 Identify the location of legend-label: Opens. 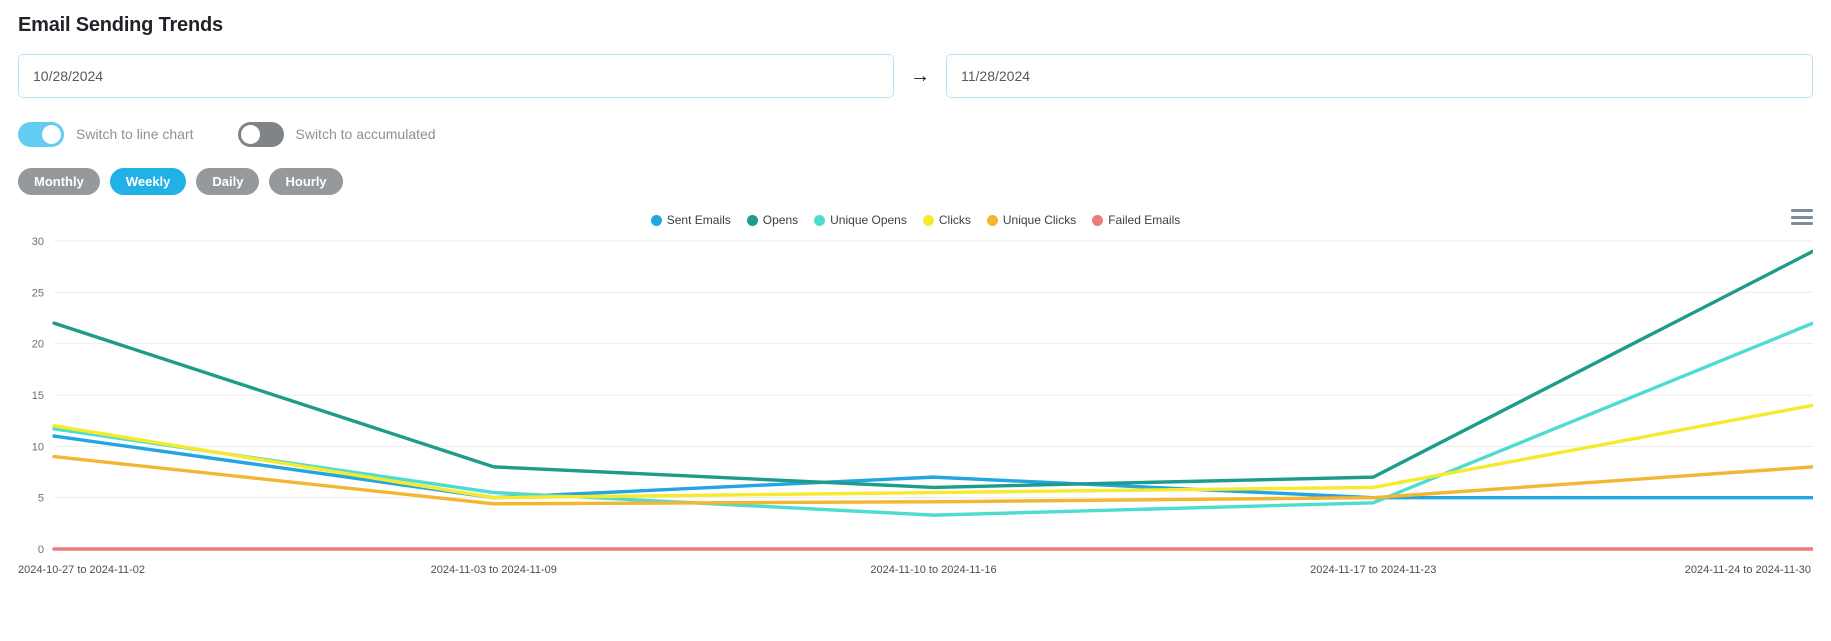
(780, 220).